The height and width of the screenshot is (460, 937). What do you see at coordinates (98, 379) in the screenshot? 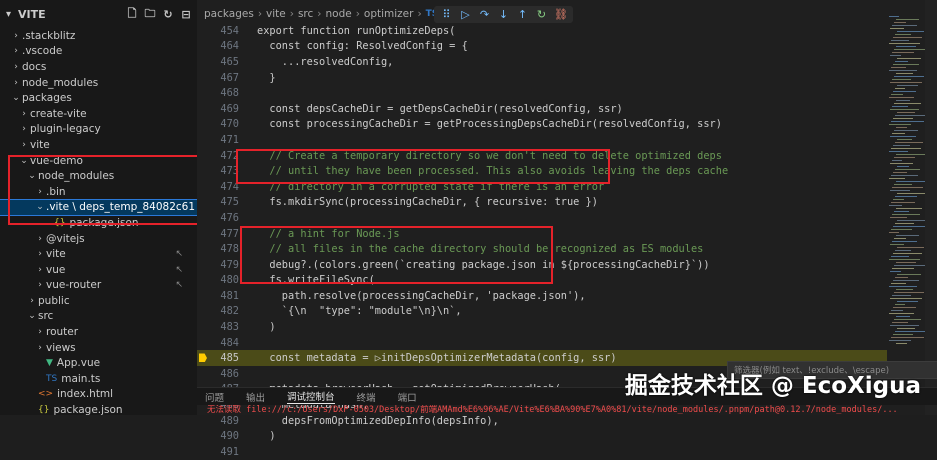
I see `tree-item: TS main.ts` at bounding box center [98, 379].